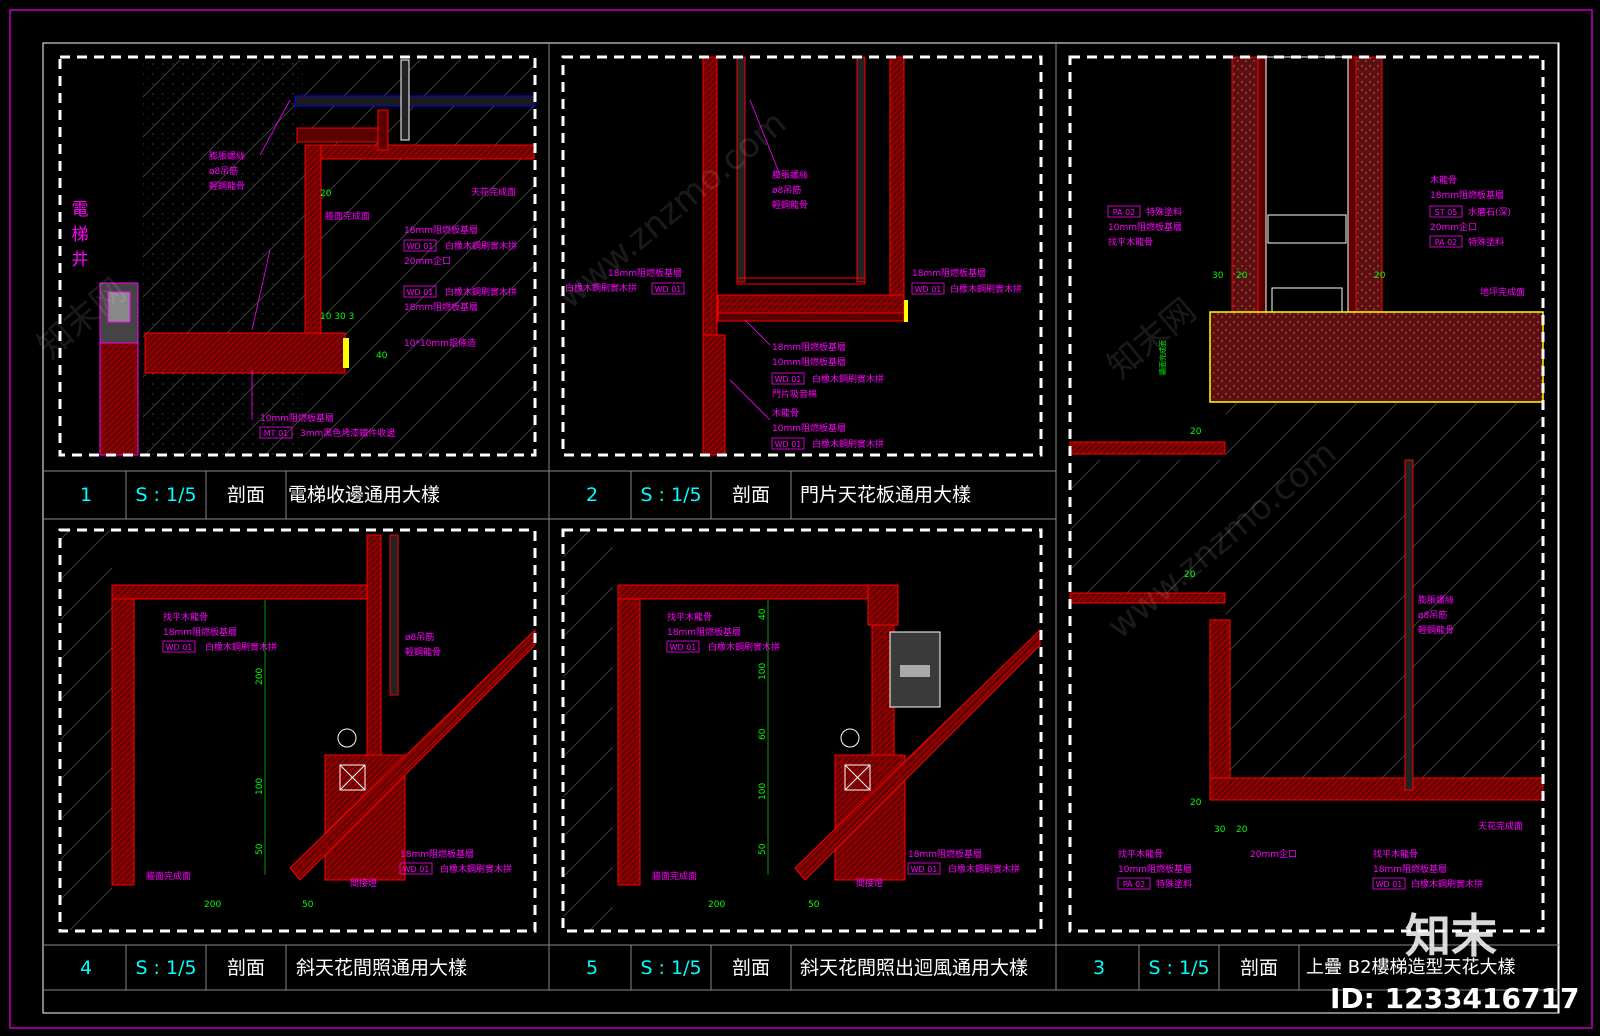 The height and width of the screenshot is (1036, 1600). Describe the element at coordinates (200, 632) in the screenshot. I see `panel-4-note: 18mm阻燃板基層` at that location.